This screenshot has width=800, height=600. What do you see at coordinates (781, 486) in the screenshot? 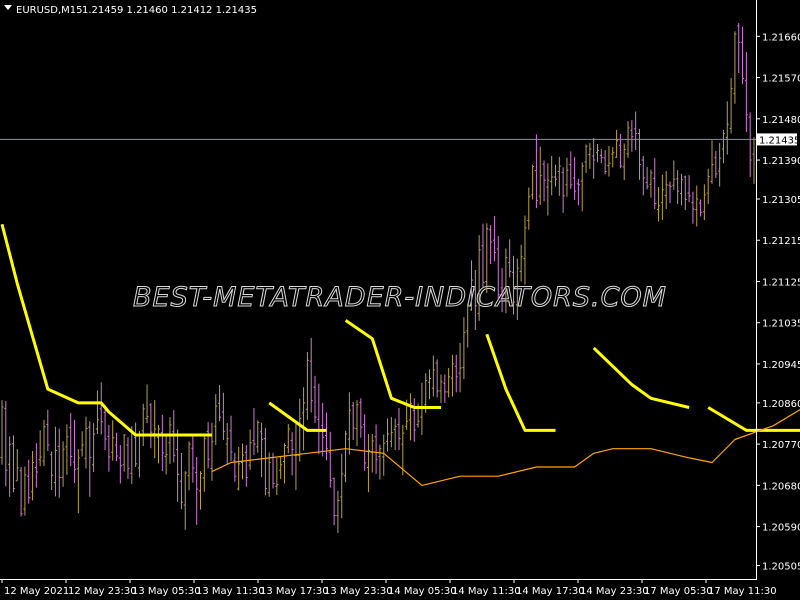
I see `y-tick-label: 1.20680` at bounding box center [781, 486].